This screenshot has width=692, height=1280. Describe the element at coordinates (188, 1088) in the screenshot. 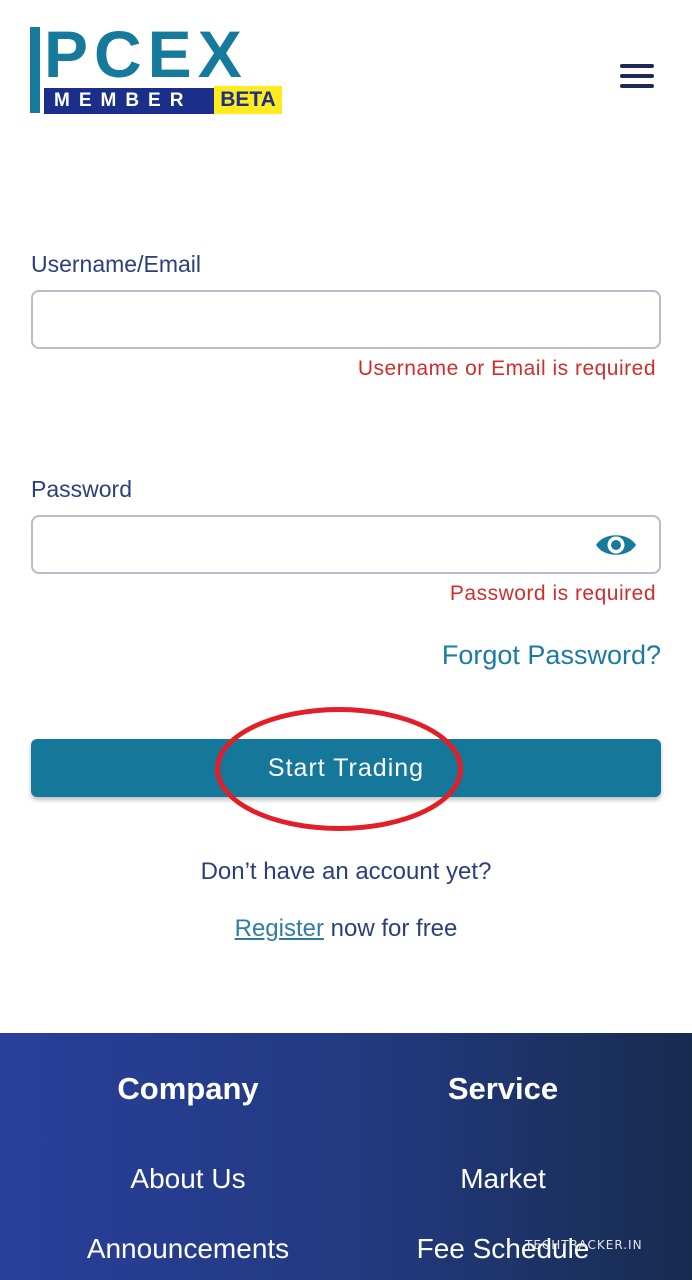

I see `footer-company-title: Company` at that location.